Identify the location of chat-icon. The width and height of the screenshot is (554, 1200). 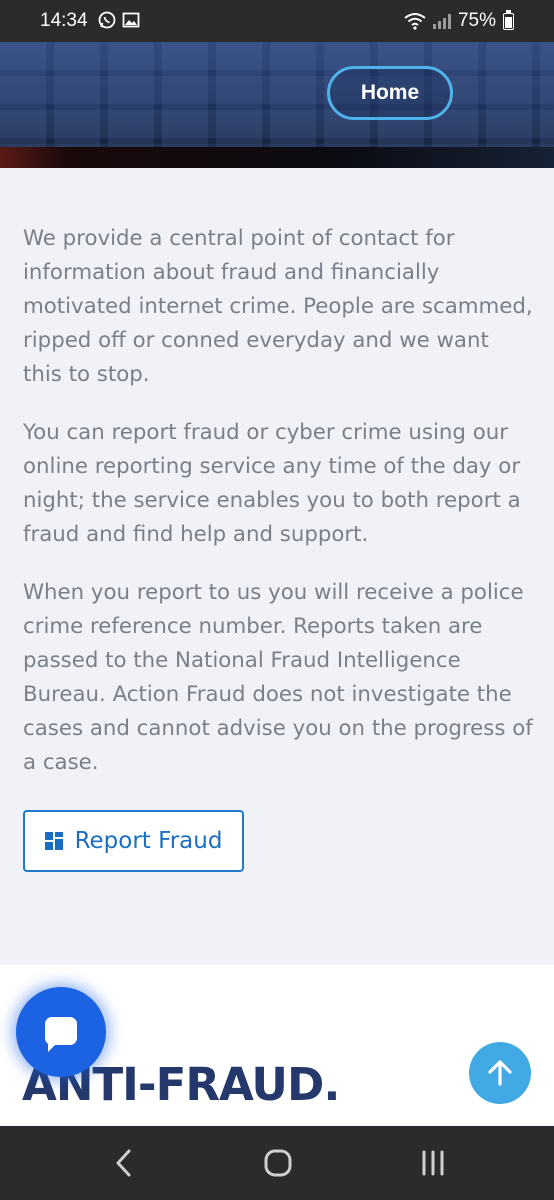
(61, 1034).